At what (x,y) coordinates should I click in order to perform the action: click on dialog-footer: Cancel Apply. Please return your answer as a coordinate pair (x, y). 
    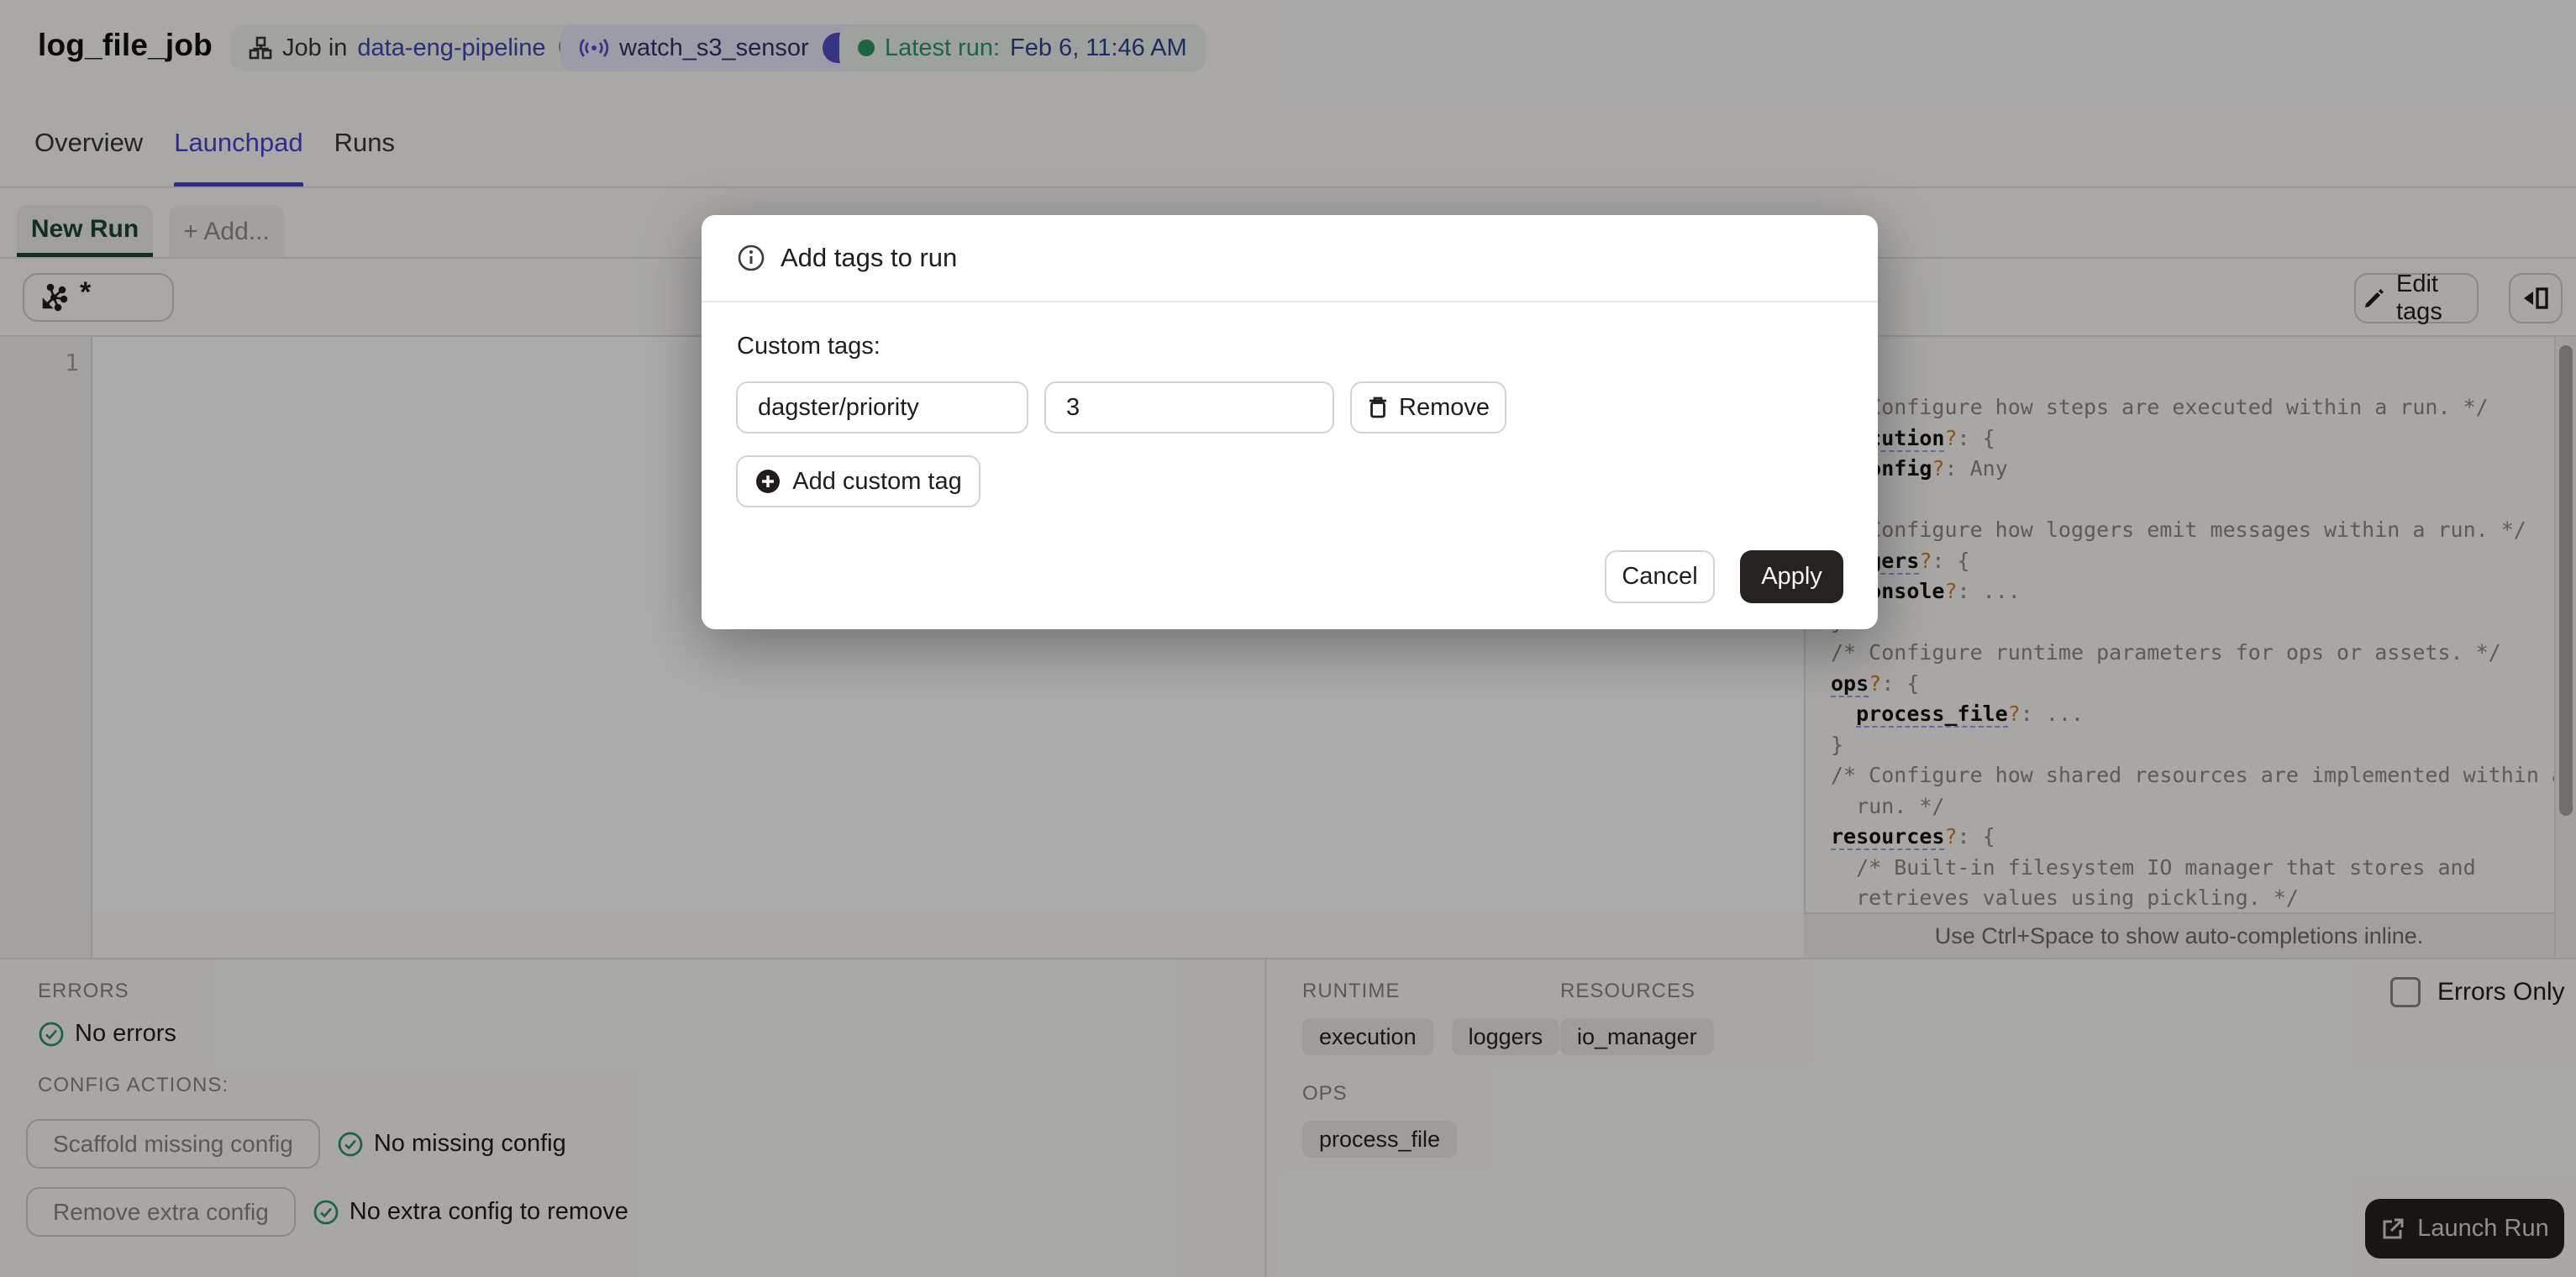
    Looking at the image, I should click on (1724, 576).